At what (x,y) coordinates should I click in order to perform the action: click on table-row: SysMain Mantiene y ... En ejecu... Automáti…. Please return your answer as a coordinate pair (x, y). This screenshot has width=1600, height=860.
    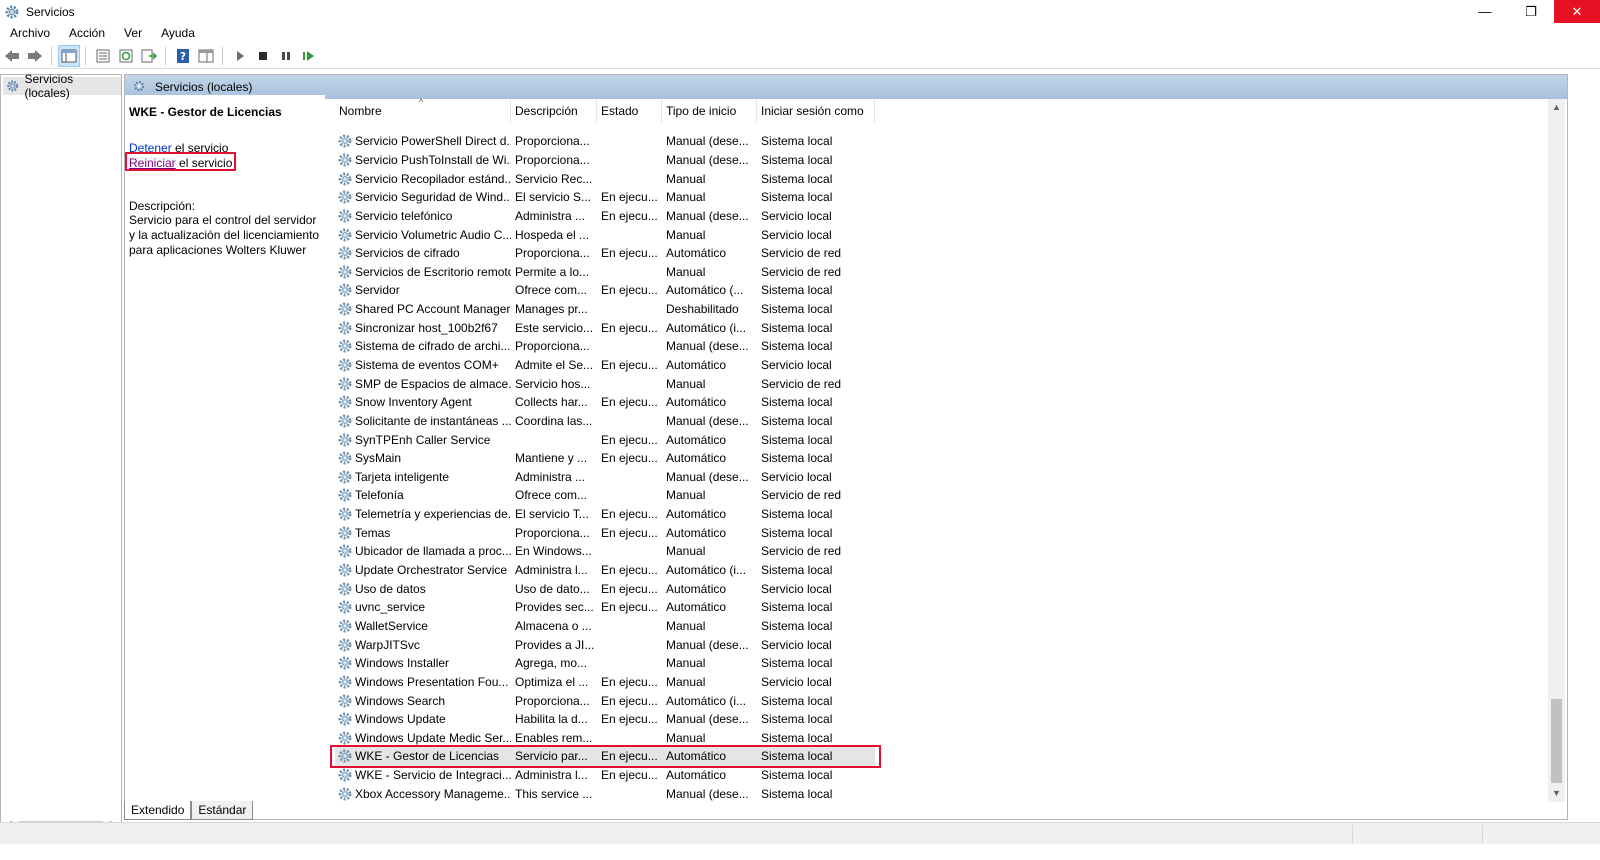
    Looking at the image, I should click on (605, 458).